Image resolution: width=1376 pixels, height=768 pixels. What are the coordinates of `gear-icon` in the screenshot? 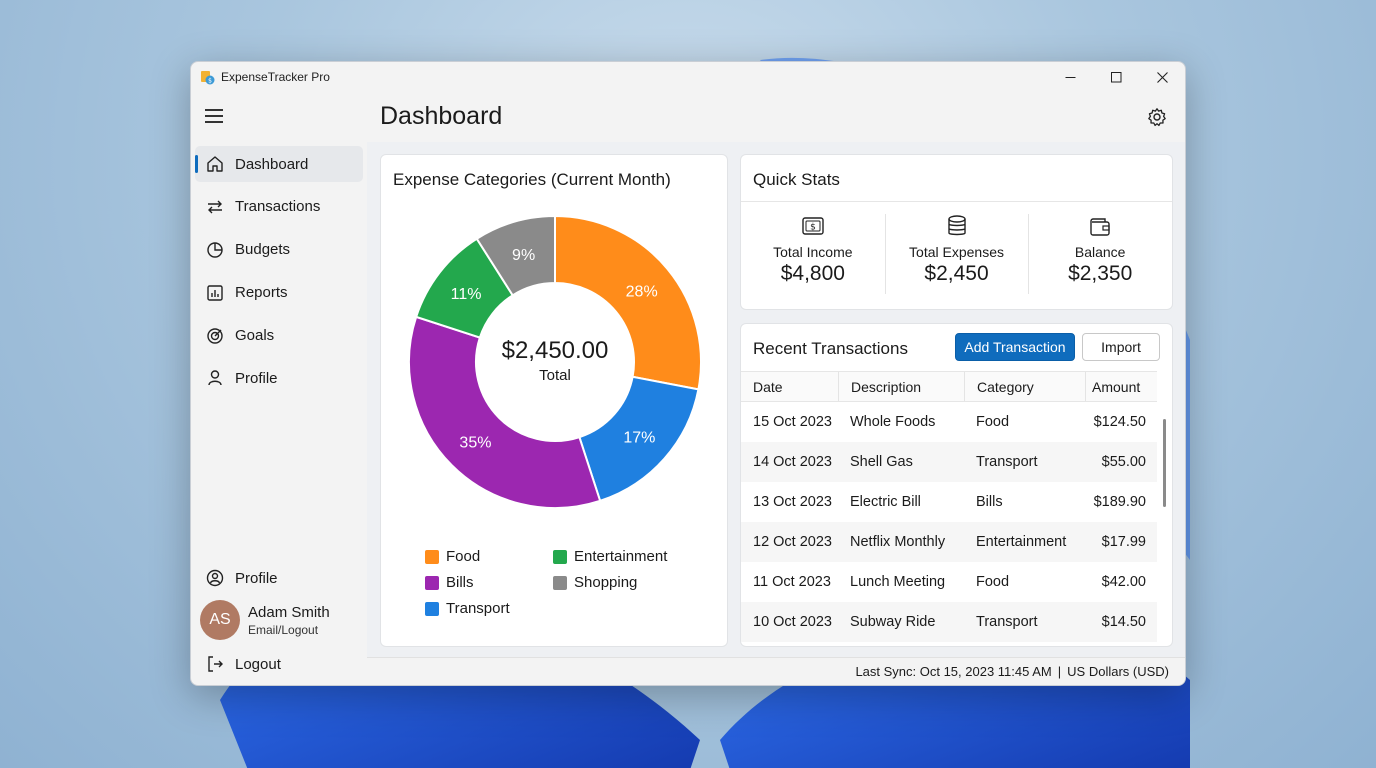 It's located at (1157, 117).